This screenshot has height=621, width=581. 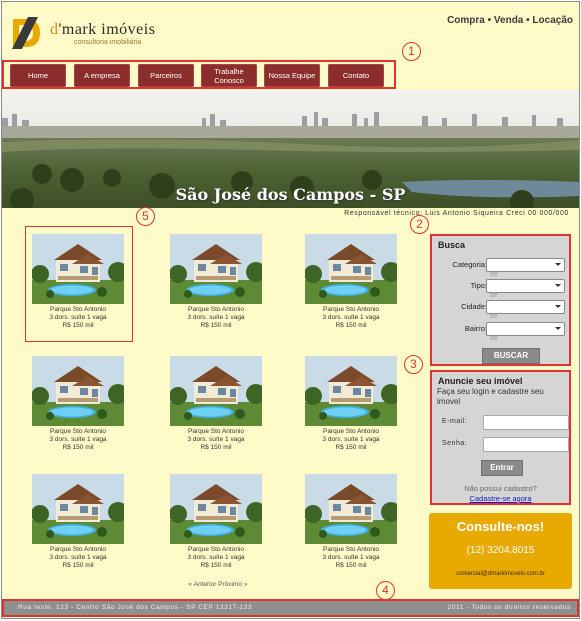 I want to click on password-field, so click(x=526, y=444).